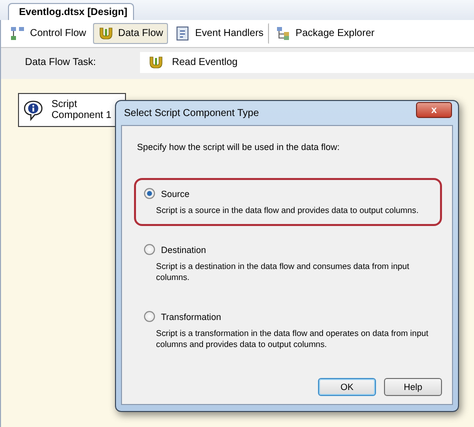 This screenshot has height=427, width=474. Describe the element at coordinates (325, 33) in the screenshot. I see `designer-tab: Package Explorer` at that location.